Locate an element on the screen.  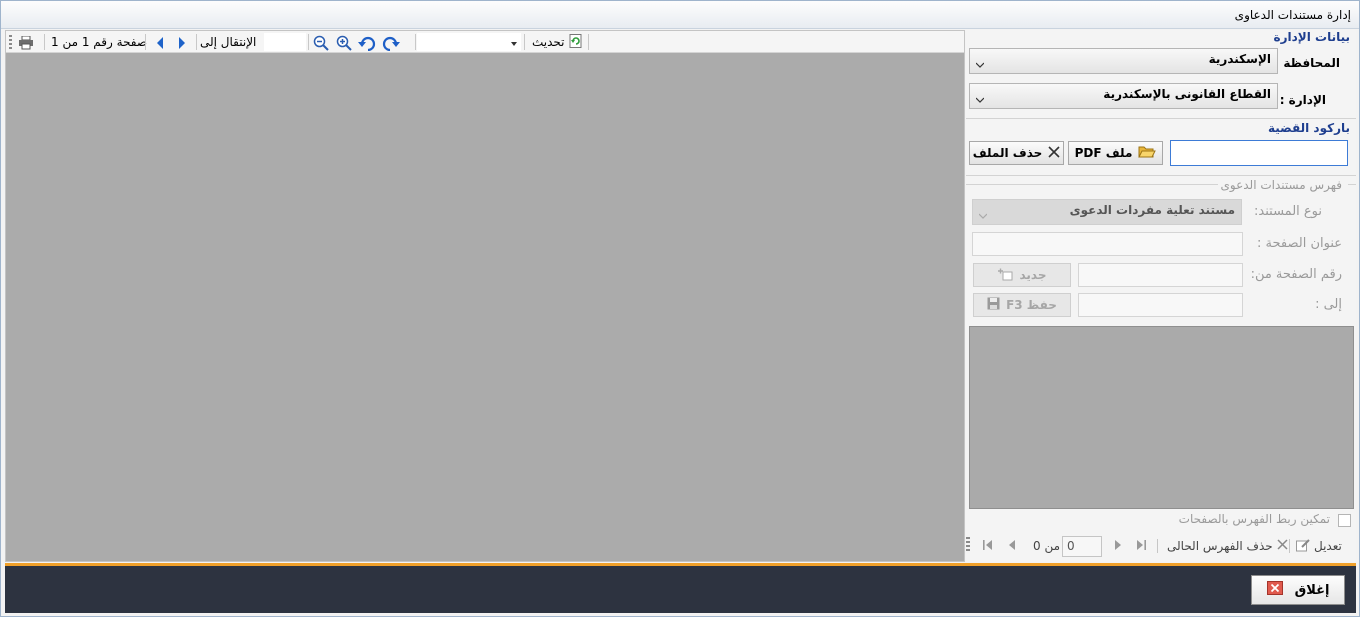
previous-page-icon is located at coordinates (160, 43).